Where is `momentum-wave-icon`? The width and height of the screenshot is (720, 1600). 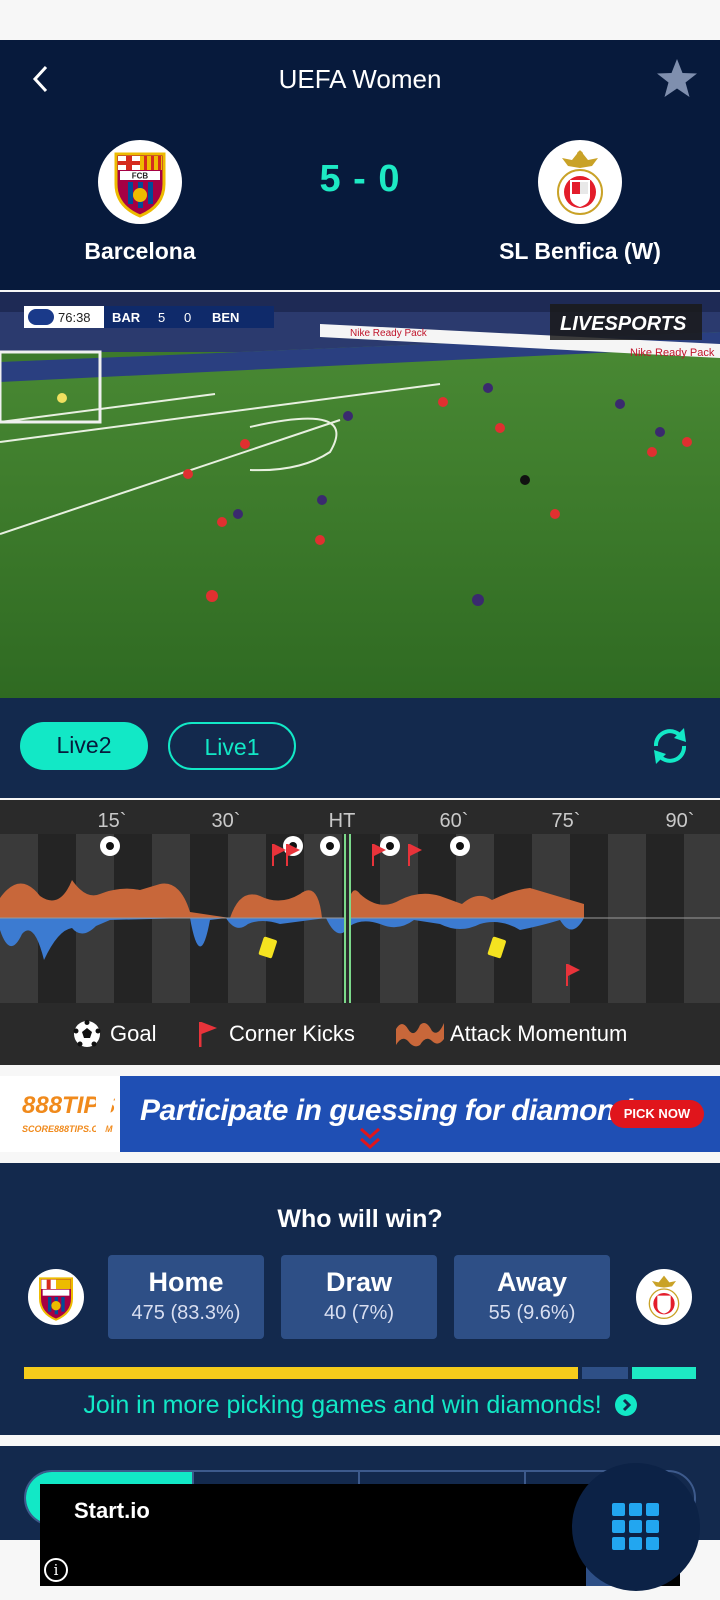 momentum-wave-icon is located at coordinates (420, 1035).